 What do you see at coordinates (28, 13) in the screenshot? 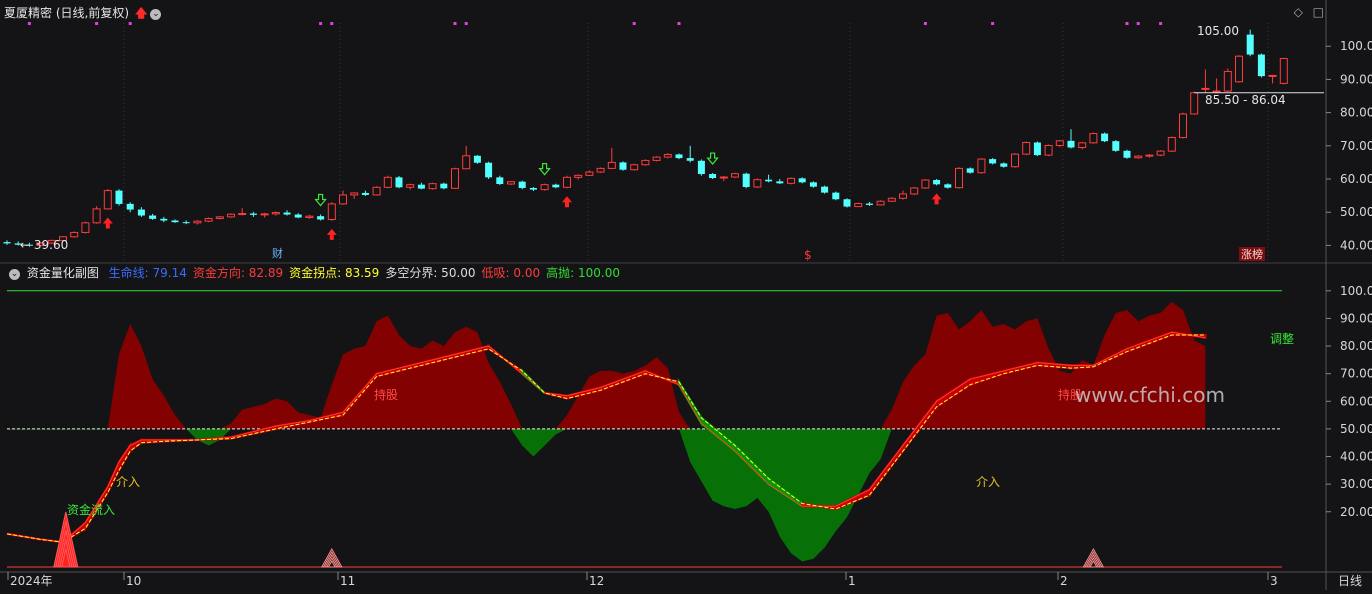
I see `symbol-name: 夏厦精密` at bounding box center [28, 13].